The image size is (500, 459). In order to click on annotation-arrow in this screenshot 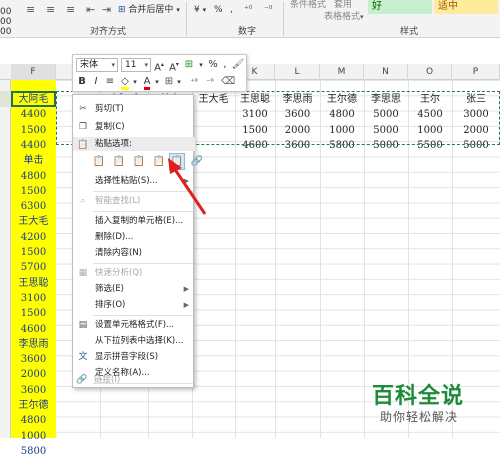, I will do `click(187, 186)`.